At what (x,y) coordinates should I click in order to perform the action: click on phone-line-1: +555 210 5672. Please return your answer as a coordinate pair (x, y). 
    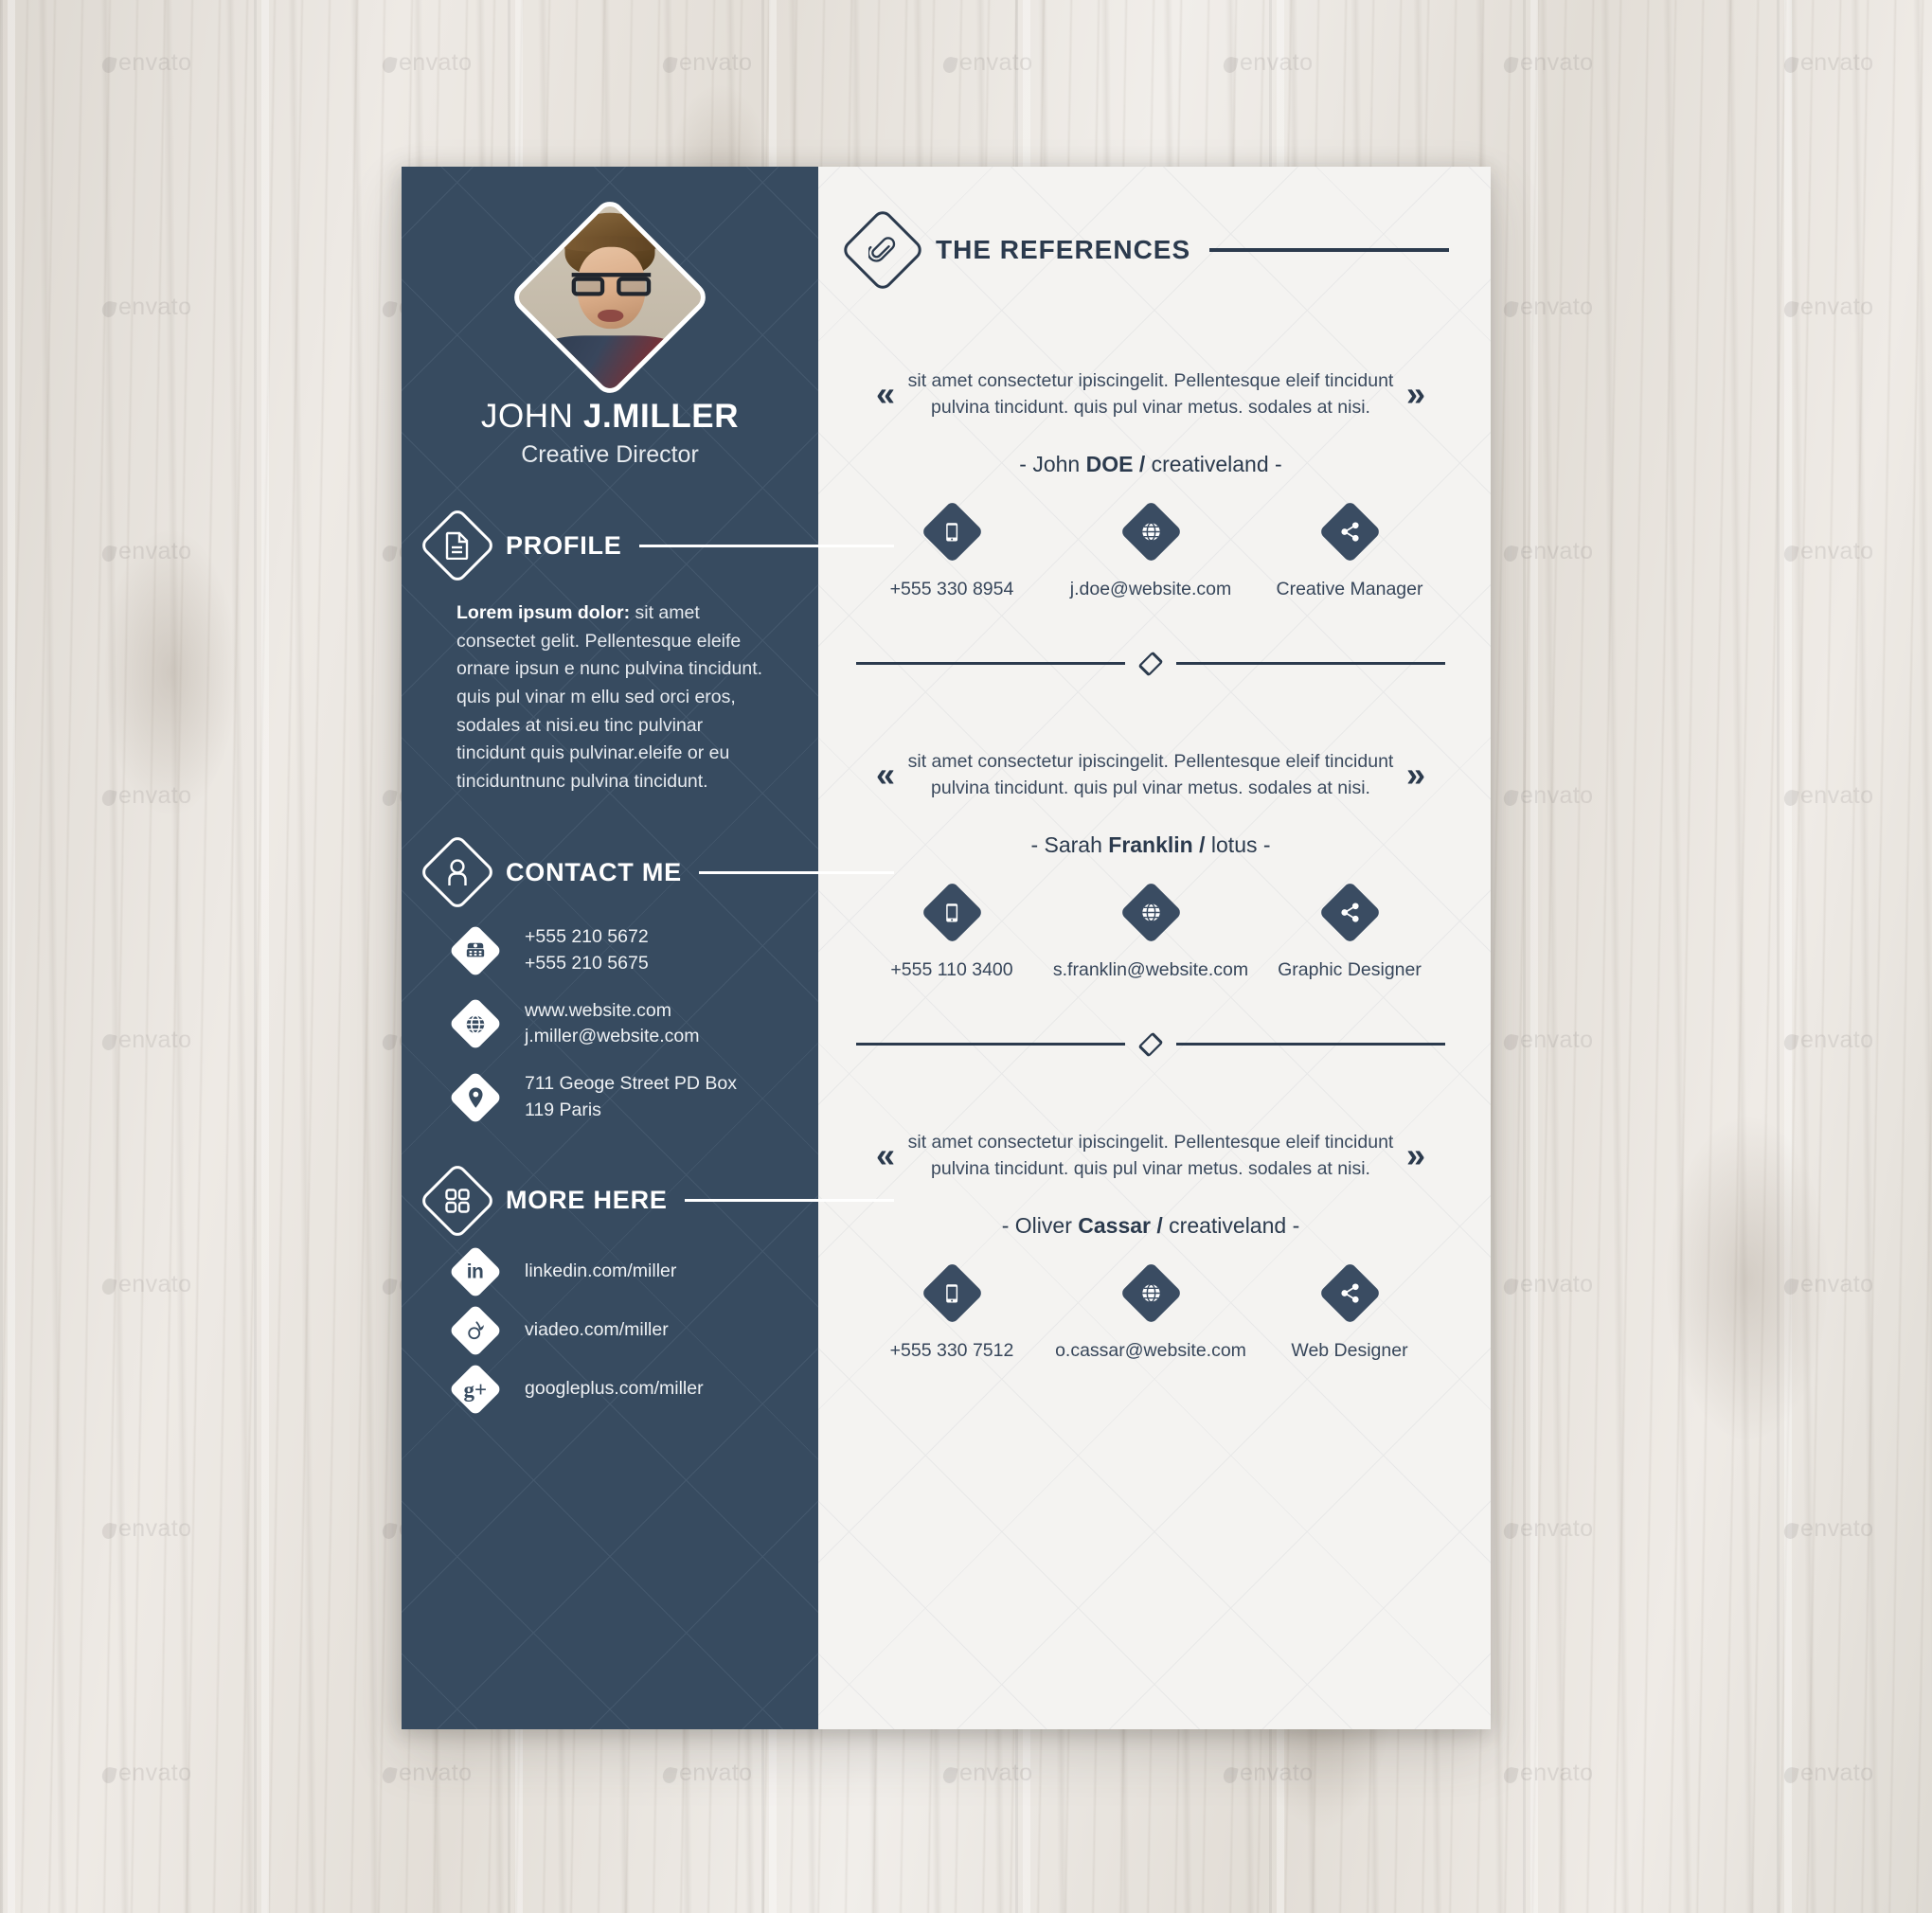
    Looking at the image, I should click on (587, 937).